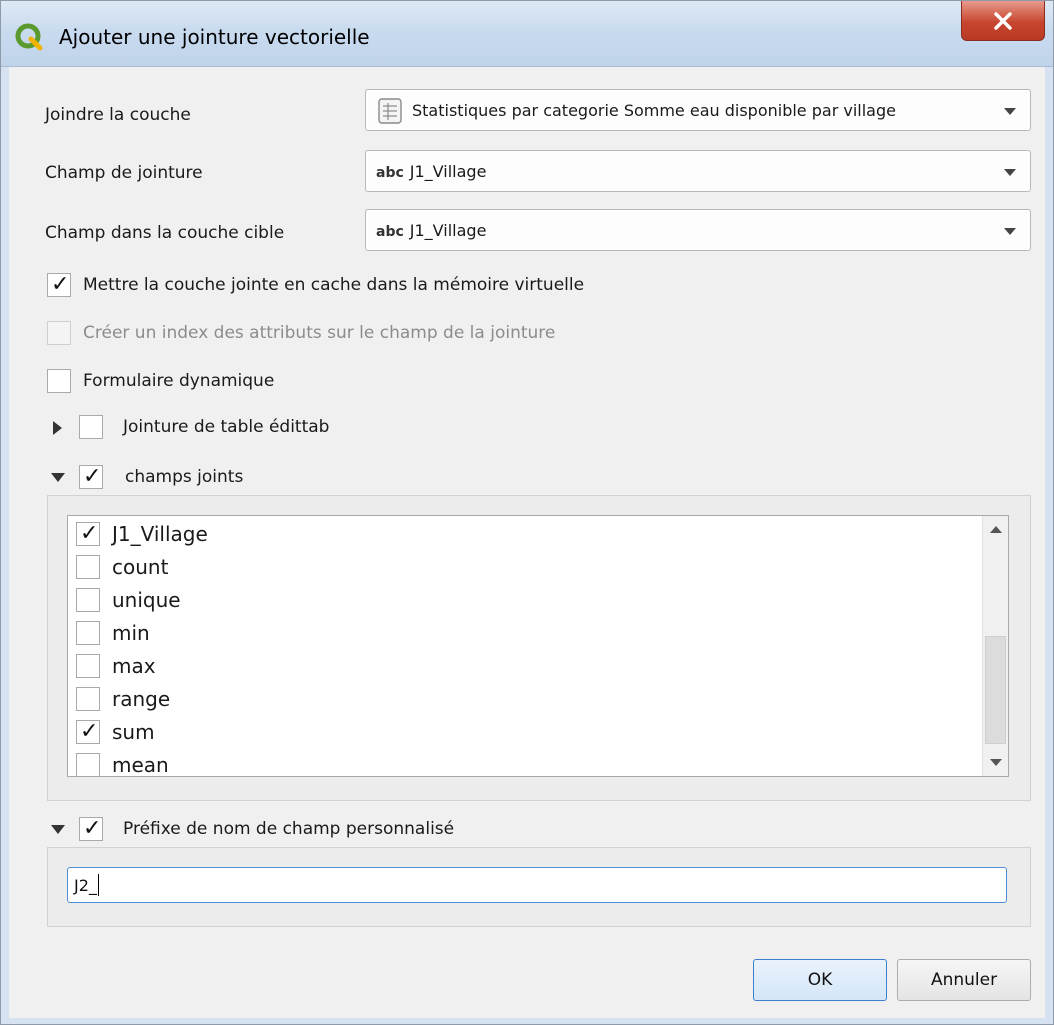 This screenshot has height=1025, width=1054. Describe the element at coordinates (448, 230) in the screenshot. I see `target-field-value: J1_Village` at that location.